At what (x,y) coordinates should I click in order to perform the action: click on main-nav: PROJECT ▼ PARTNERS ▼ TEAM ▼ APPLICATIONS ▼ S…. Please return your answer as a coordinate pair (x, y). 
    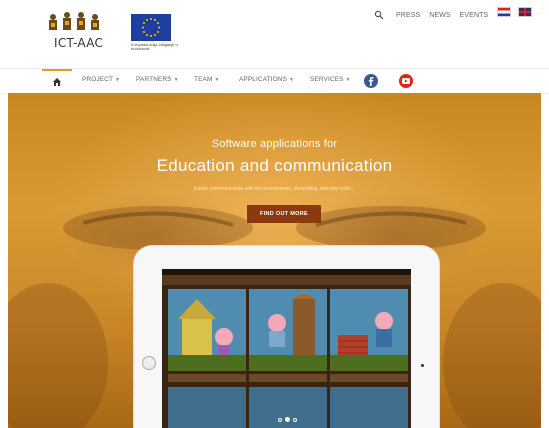
    Looking at the image, I should click on (274, 81).